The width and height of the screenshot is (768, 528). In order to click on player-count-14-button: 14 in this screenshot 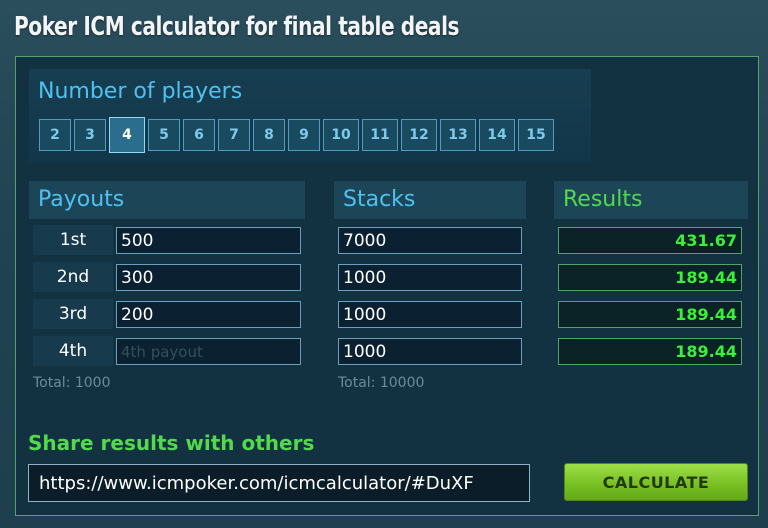, I will do `click(497, 135)`.